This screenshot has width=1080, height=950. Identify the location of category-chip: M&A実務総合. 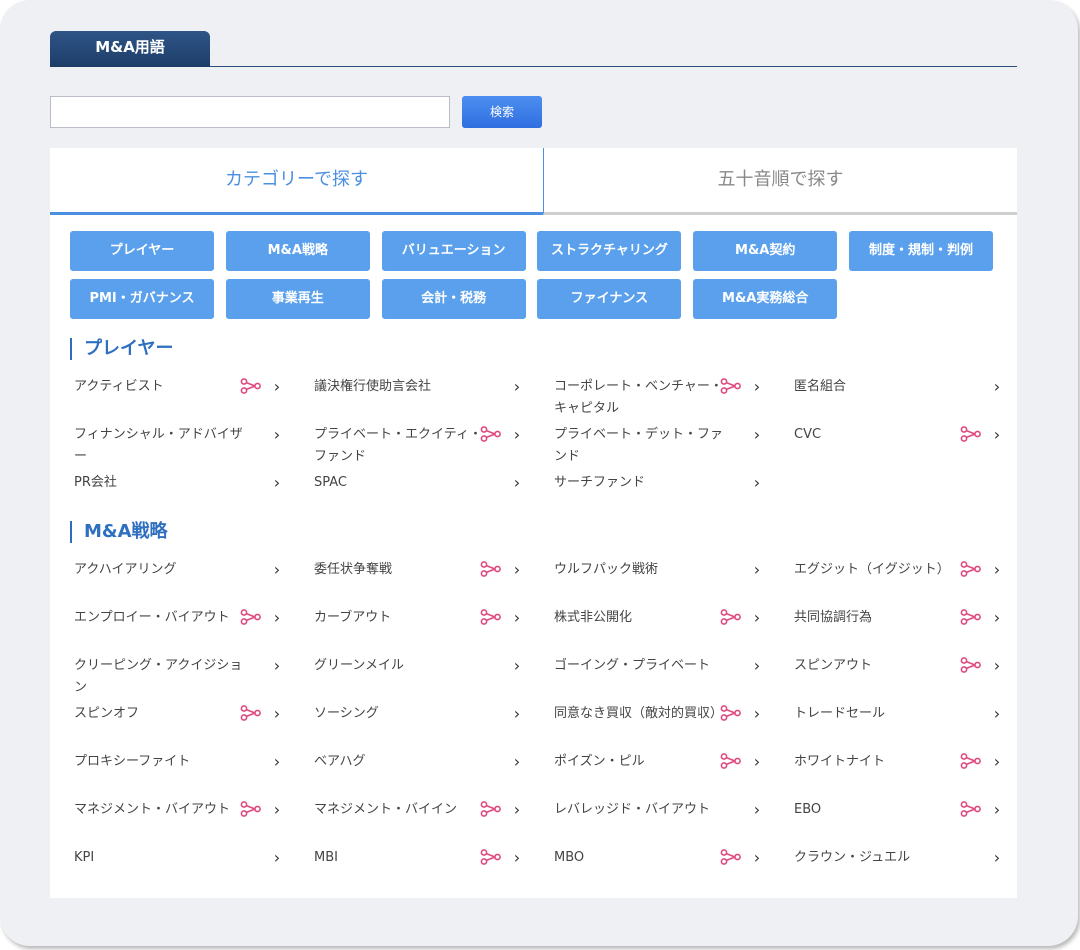
(765, 299).